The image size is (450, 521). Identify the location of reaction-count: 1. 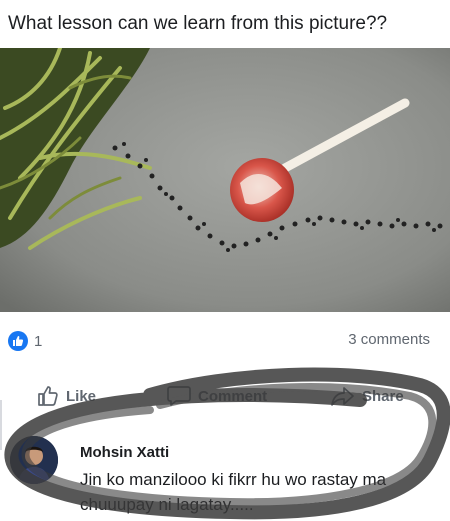
(38, 341).